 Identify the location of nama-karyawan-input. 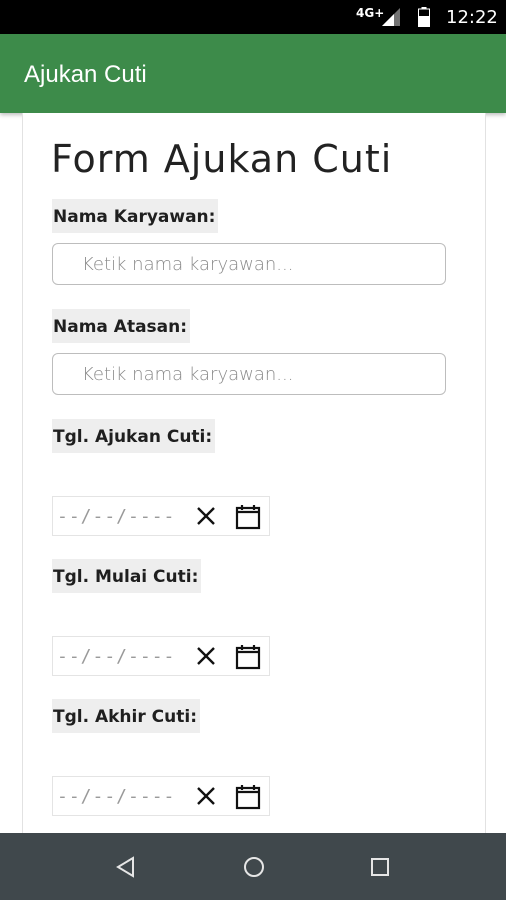
(249, 264).